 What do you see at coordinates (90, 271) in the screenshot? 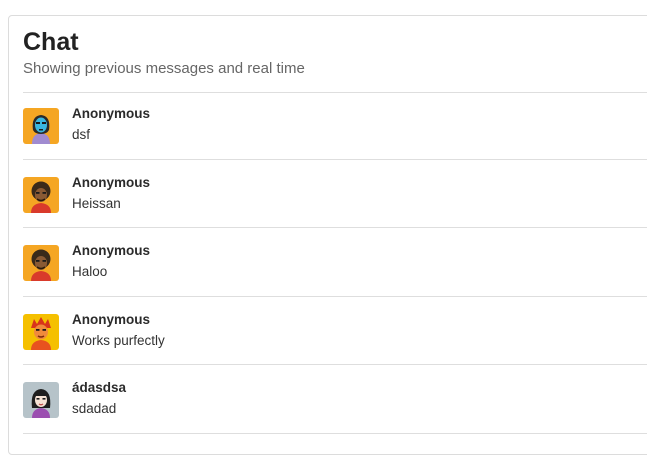
I see `message-text: Haloo` at bounding box center [90, 271].